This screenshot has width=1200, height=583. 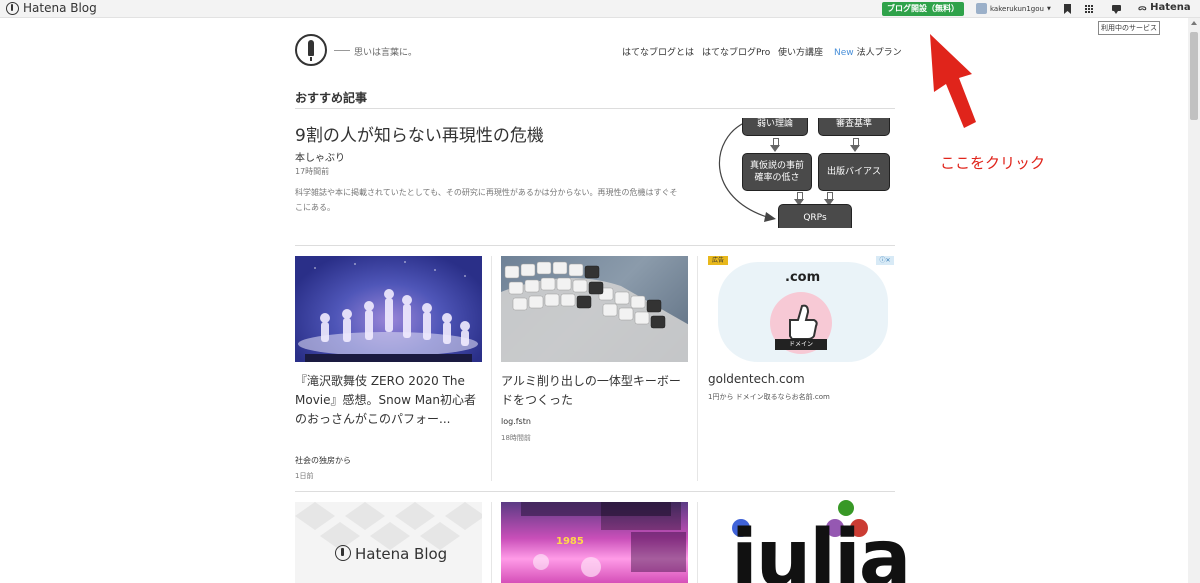 I want to click on chevron-down-icon: ▼, so click(x=1048, y=8).